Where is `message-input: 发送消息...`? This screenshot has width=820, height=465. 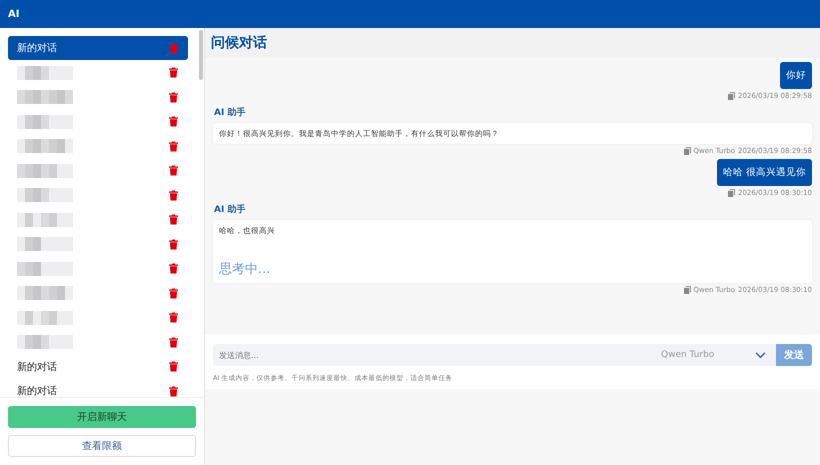 message-input: 发送消息... is located at coordinates (433, 355).